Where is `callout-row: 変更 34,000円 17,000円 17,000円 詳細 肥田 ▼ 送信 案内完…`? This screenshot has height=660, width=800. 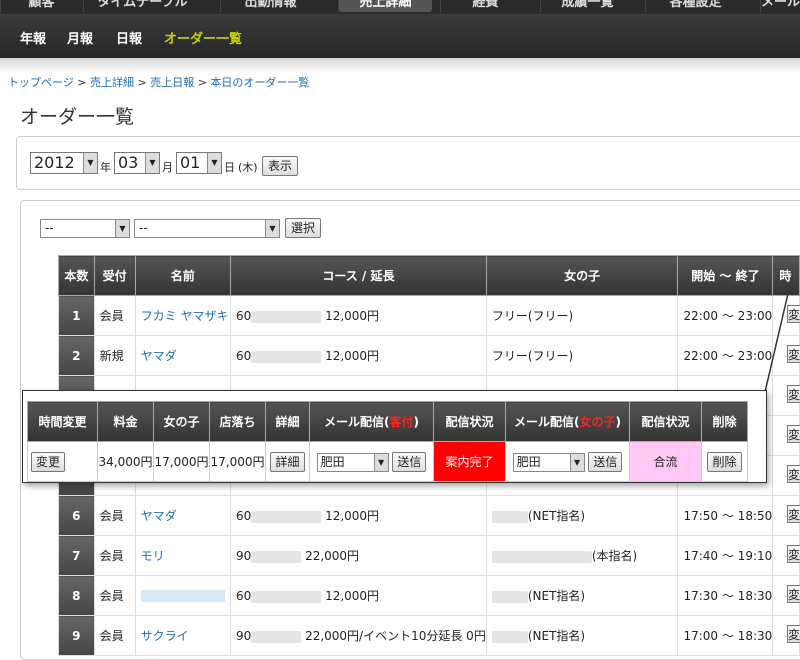
callout-row: 変更 34,000円 17,000円 17,000円 詳細 肥田 ▼ 送信 案内完… is located at coordinates (387, 461).